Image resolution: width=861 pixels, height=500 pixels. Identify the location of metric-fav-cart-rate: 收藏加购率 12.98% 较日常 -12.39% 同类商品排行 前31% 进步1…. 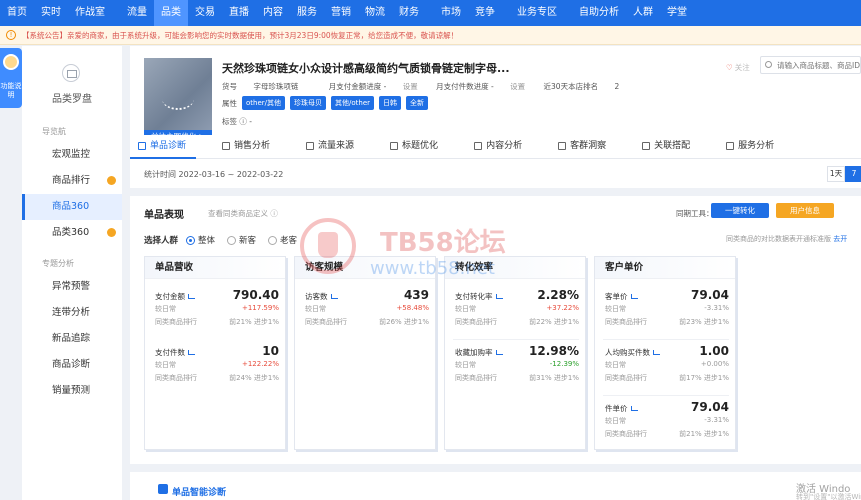
(517, 369).